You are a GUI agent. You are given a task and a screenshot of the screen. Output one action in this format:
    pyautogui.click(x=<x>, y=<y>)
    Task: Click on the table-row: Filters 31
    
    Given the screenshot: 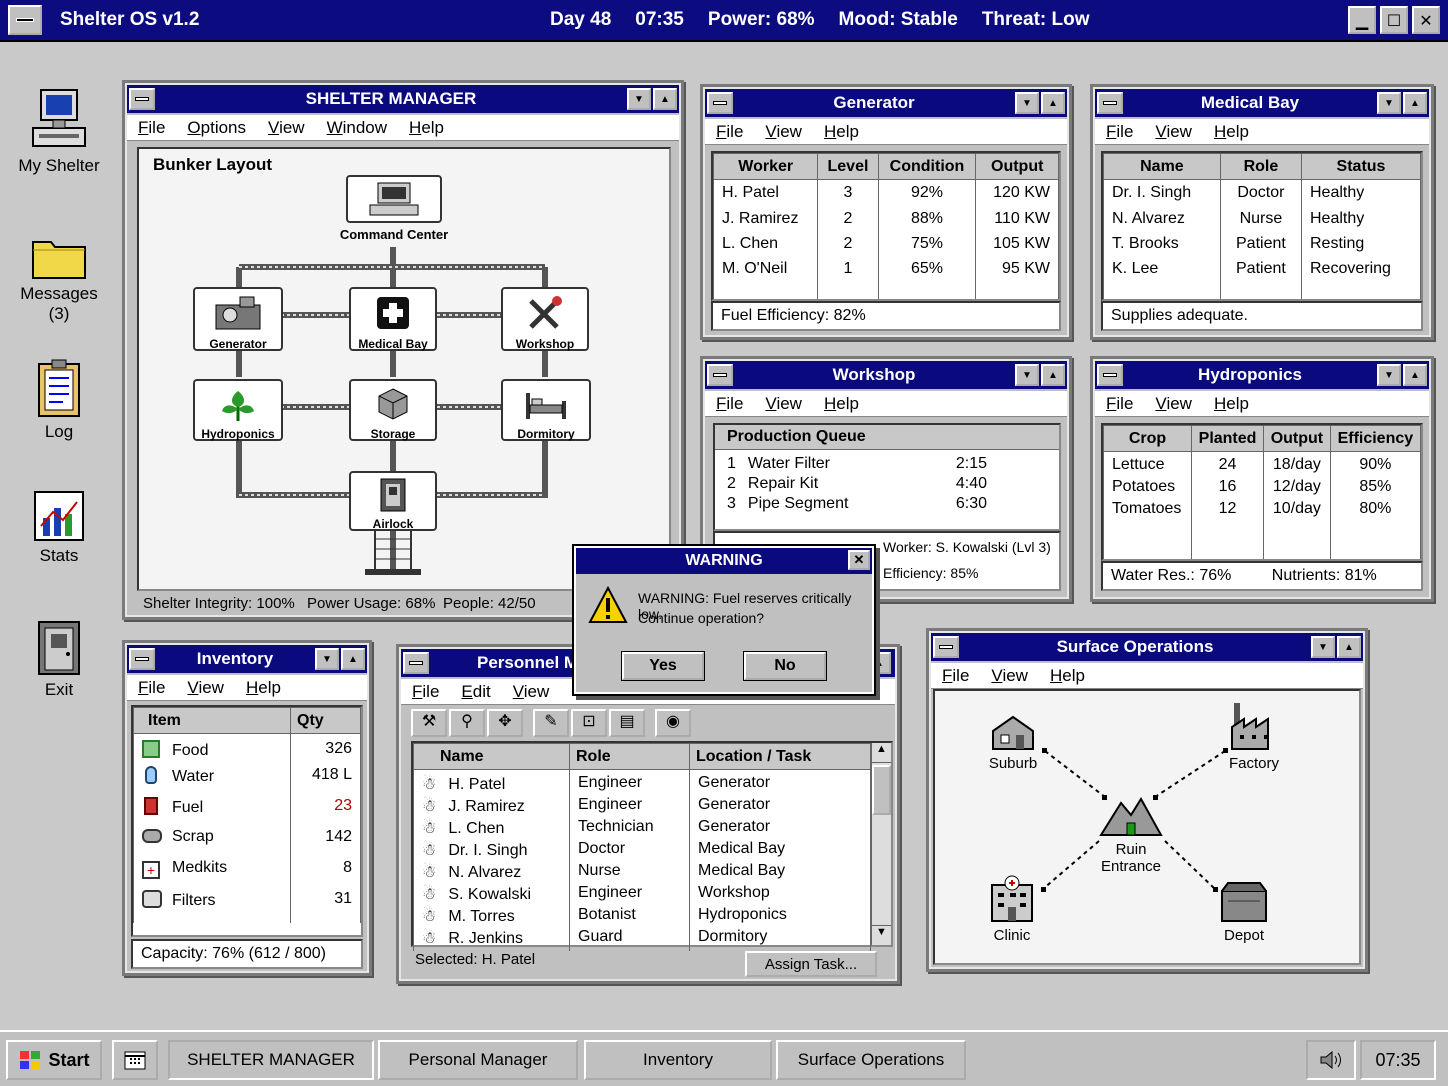 What is the action you would take?
    pyautogui.click(x=247, y=905)
    